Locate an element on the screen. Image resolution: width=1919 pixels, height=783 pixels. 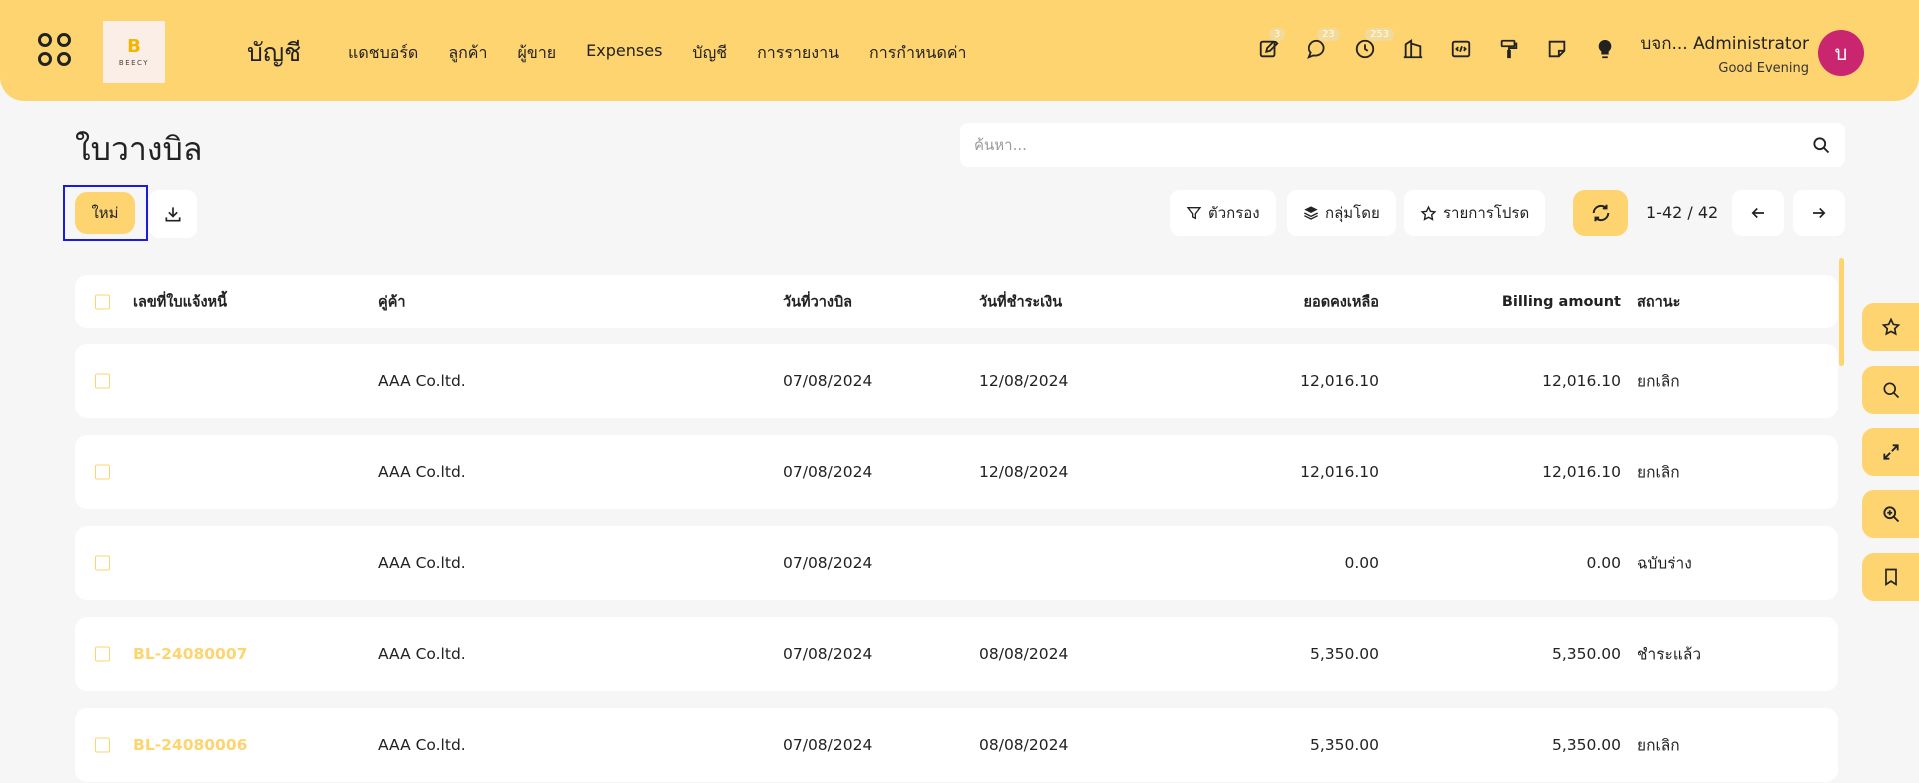
list-scrollbar is located at coordinates (1841, 312).